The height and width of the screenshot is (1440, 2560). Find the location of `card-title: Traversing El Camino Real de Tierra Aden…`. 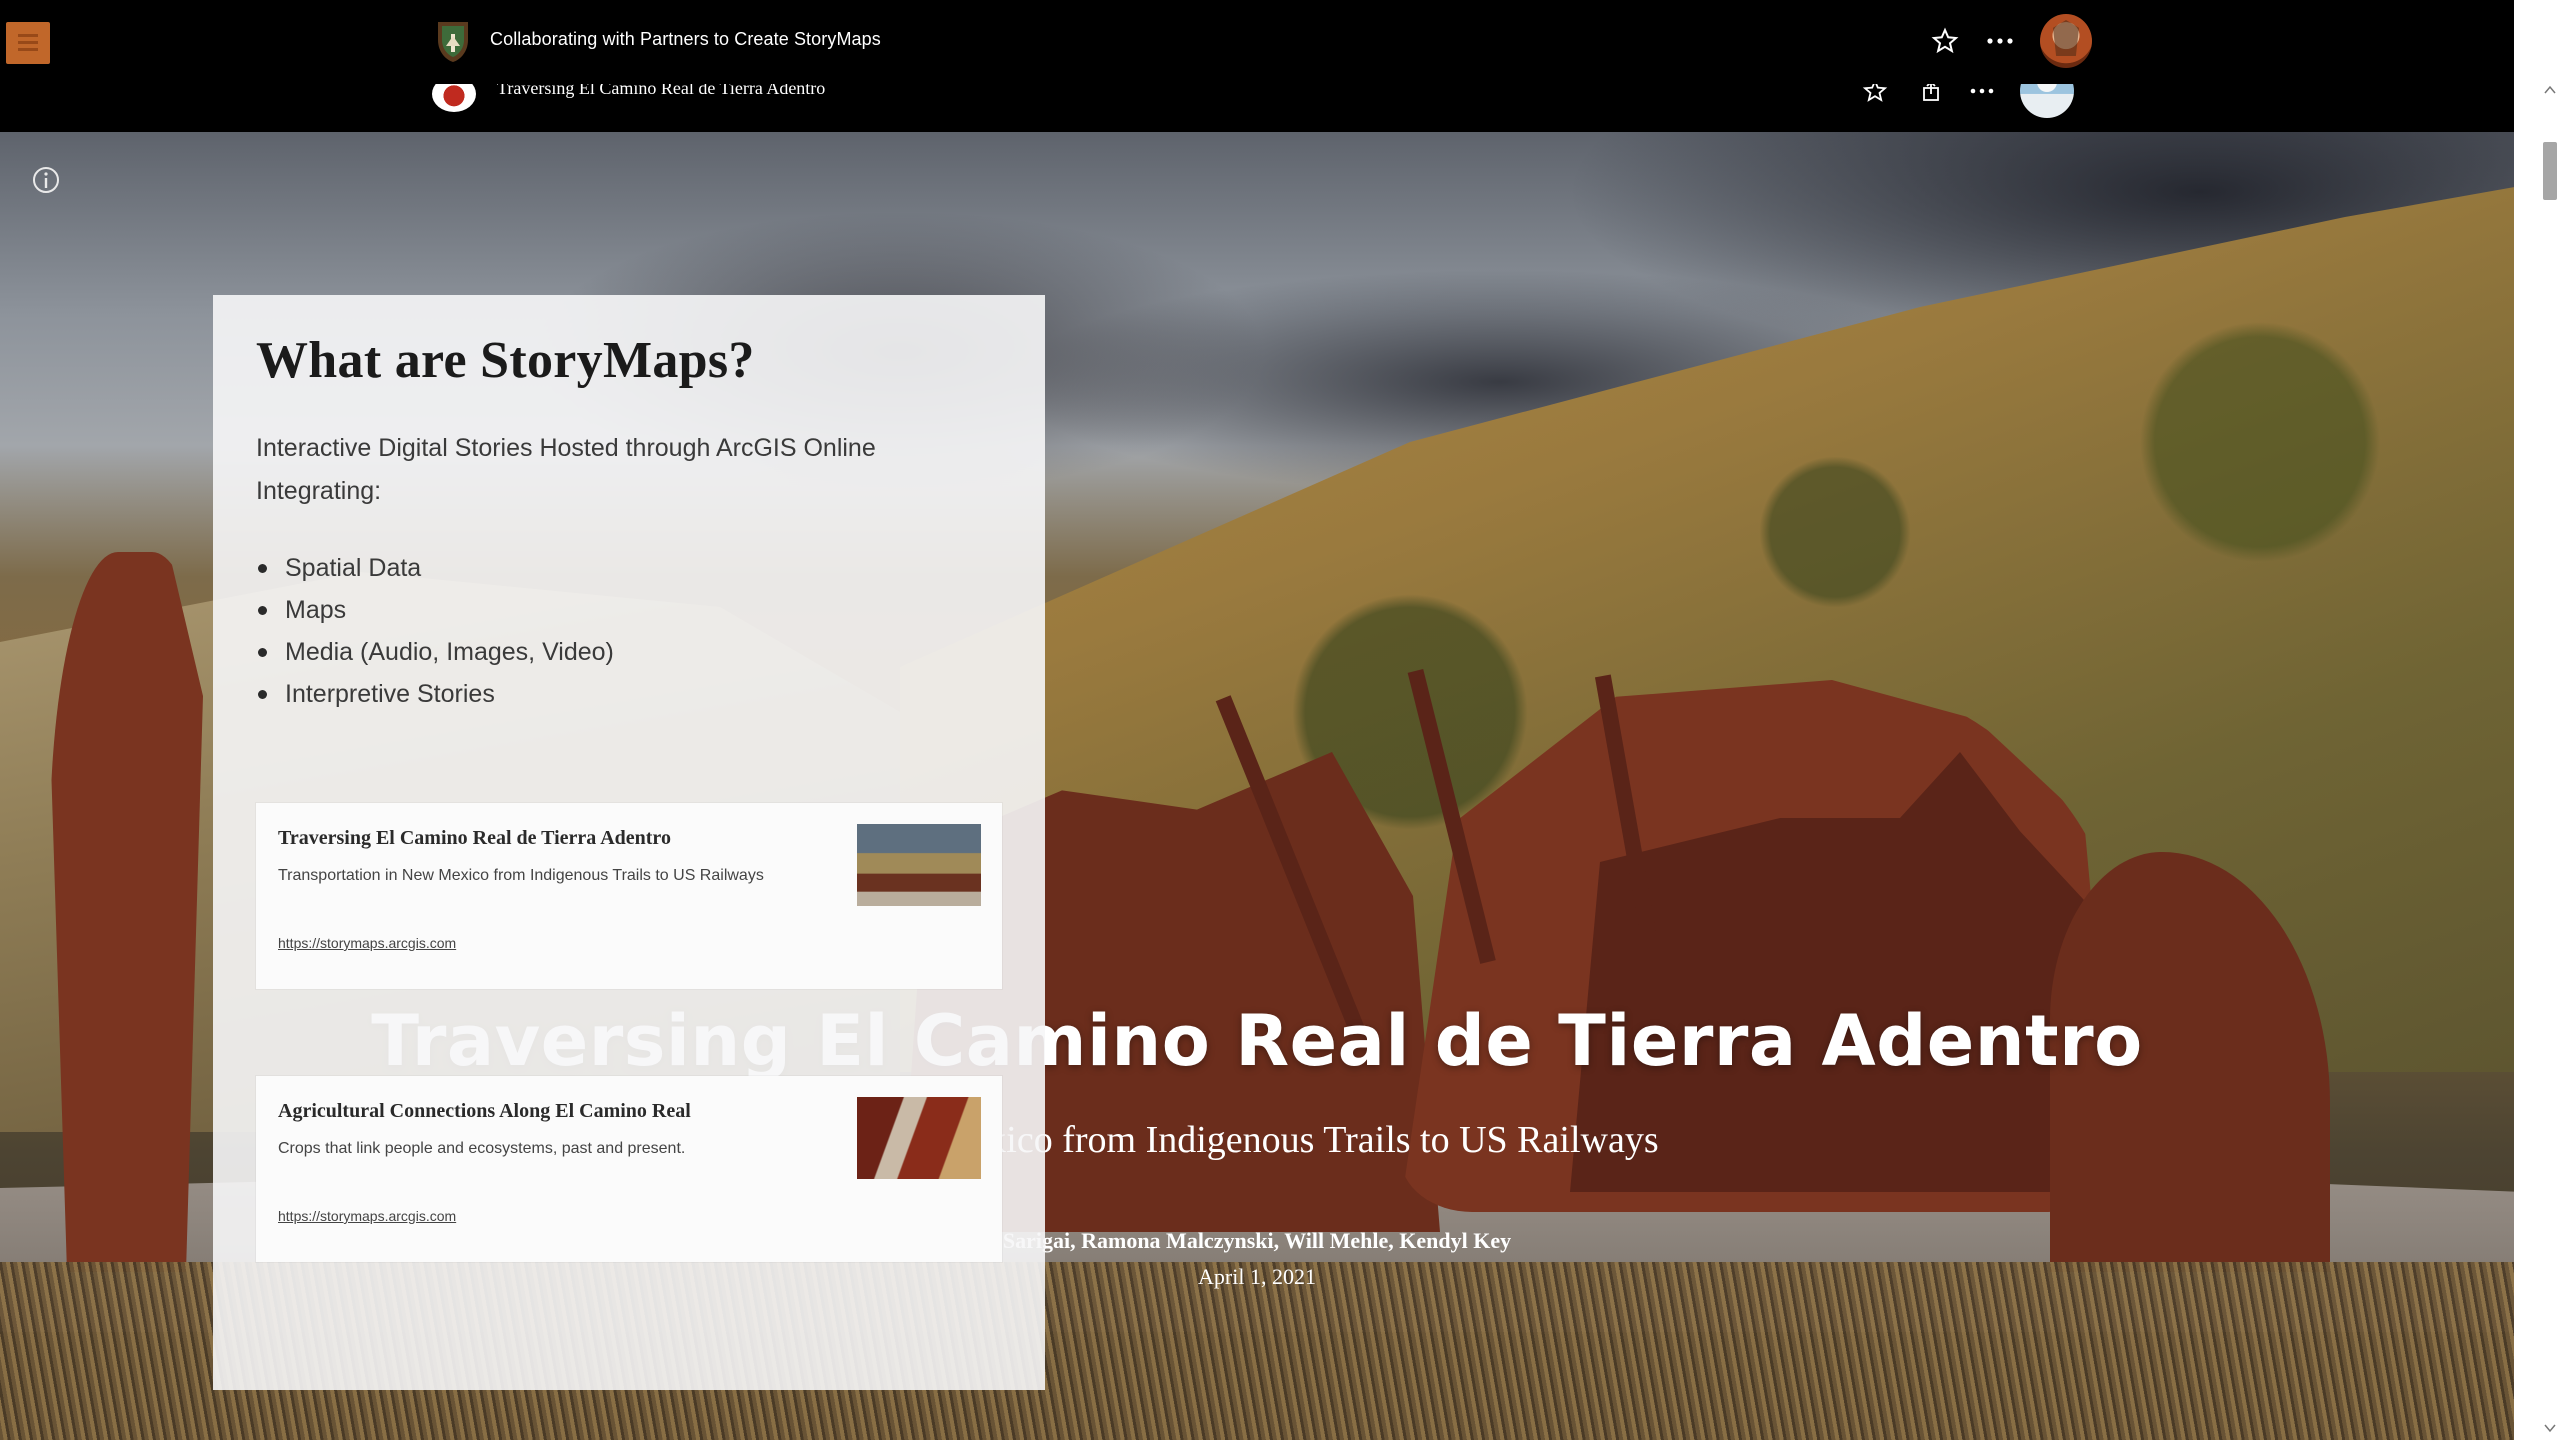

card-title: Traversing El Camino Real de Tierra Aden… is located at coordinates (474, 838).